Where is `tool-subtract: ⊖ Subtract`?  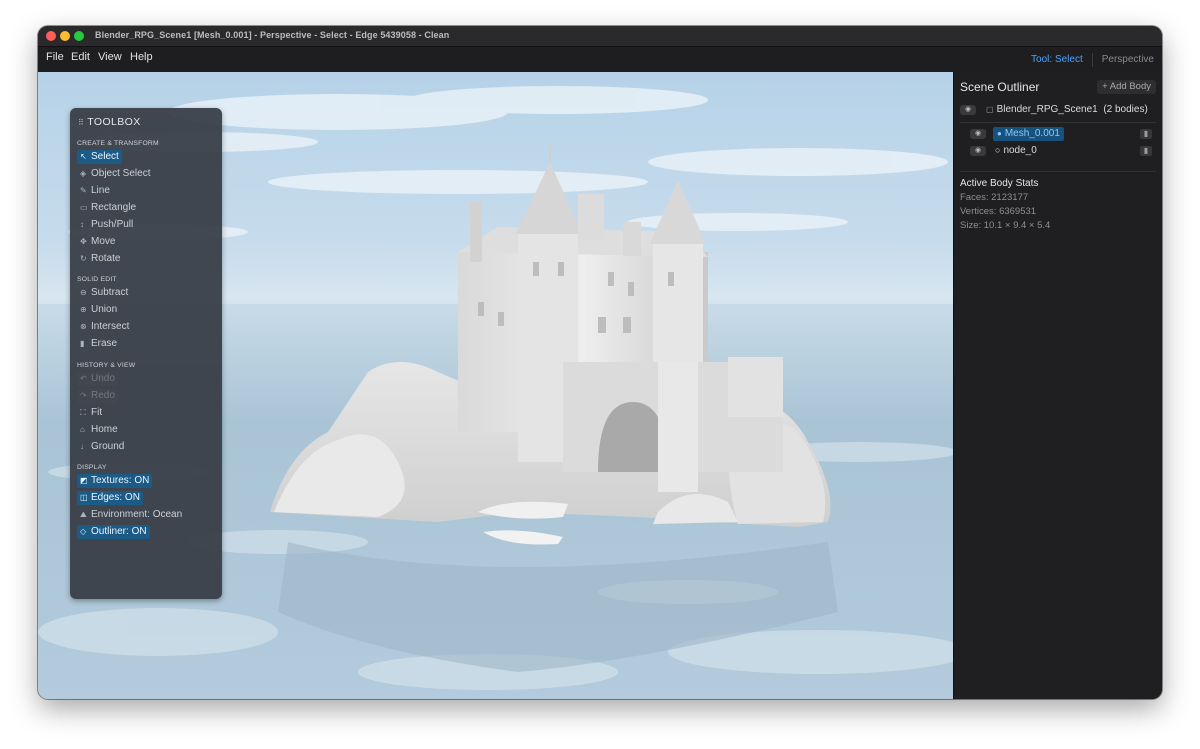 tool-subtract: ⊖ Subtract is located at coordinates (104, 293).